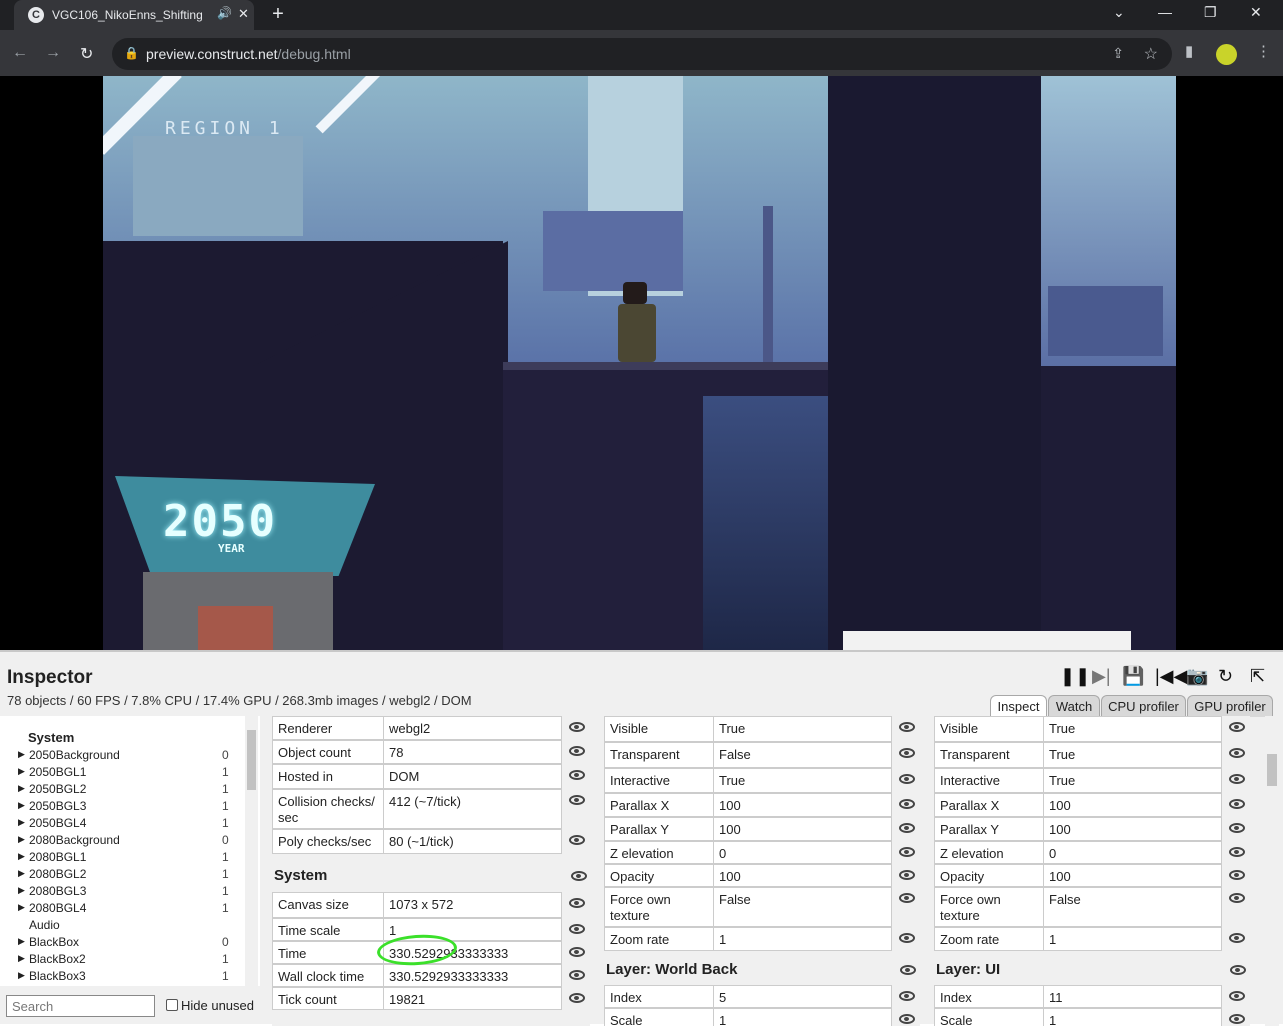  What do you see at coordinates (1143, 706) in the screenshot?
I see `tab-cpu-profiler: CPU profiler` at bounding box center [1143, 706].